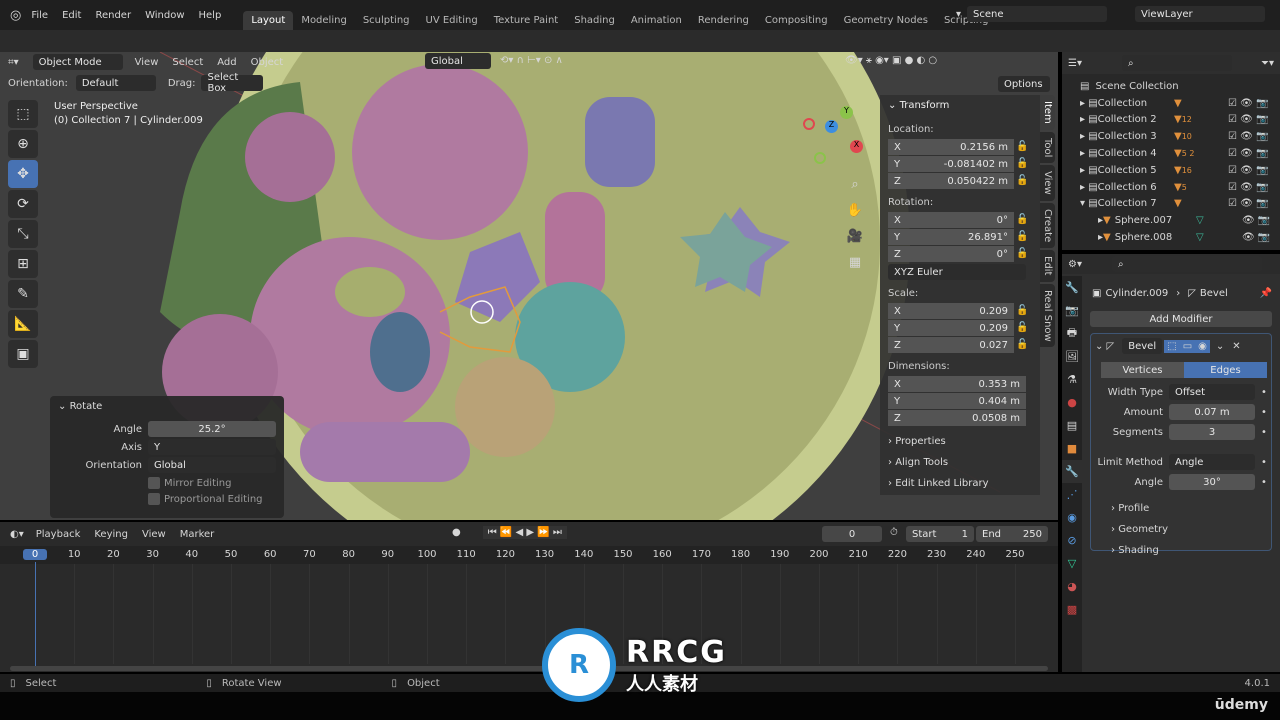 Image resolution: width=1280 pixels, height=720 pixels. I want to click on menu-edit: Edit, so click(71, 15).